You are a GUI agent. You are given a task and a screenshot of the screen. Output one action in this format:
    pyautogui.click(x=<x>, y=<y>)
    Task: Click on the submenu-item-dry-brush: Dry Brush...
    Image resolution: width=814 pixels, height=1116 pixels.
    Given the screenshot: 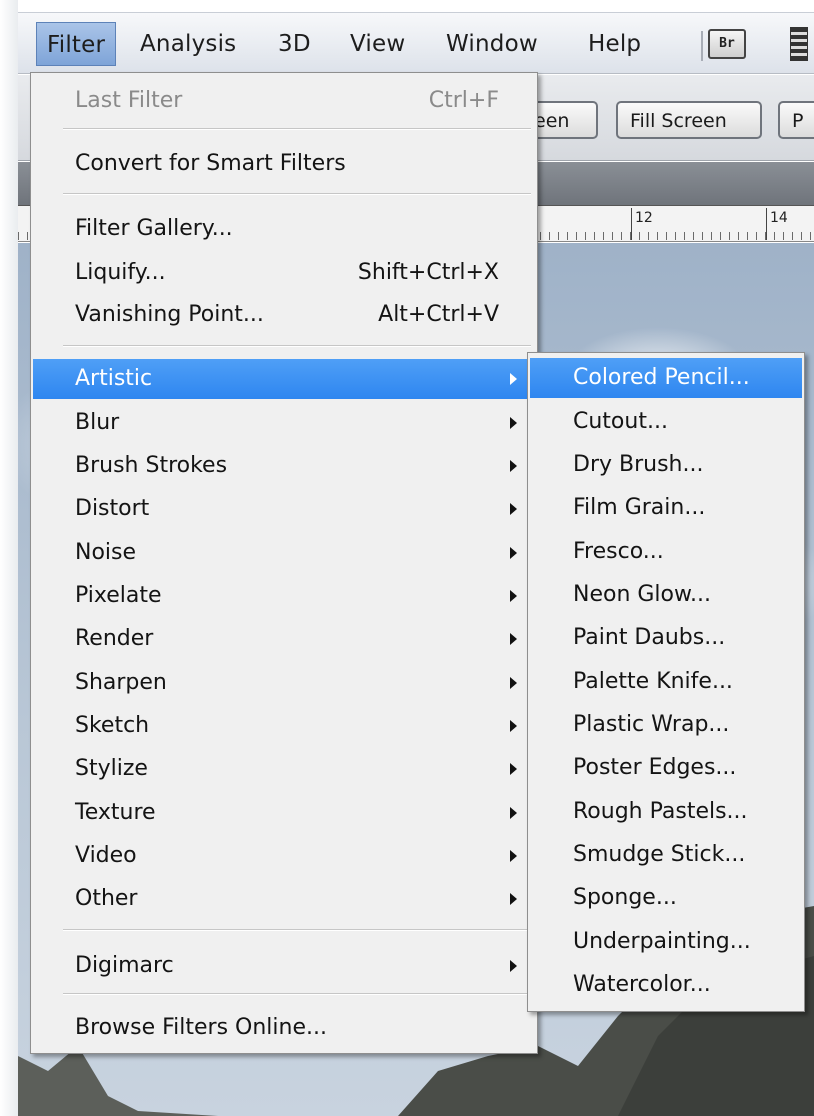 What is the action you would take?
    pyautogui.click(x=666, y=465)
    